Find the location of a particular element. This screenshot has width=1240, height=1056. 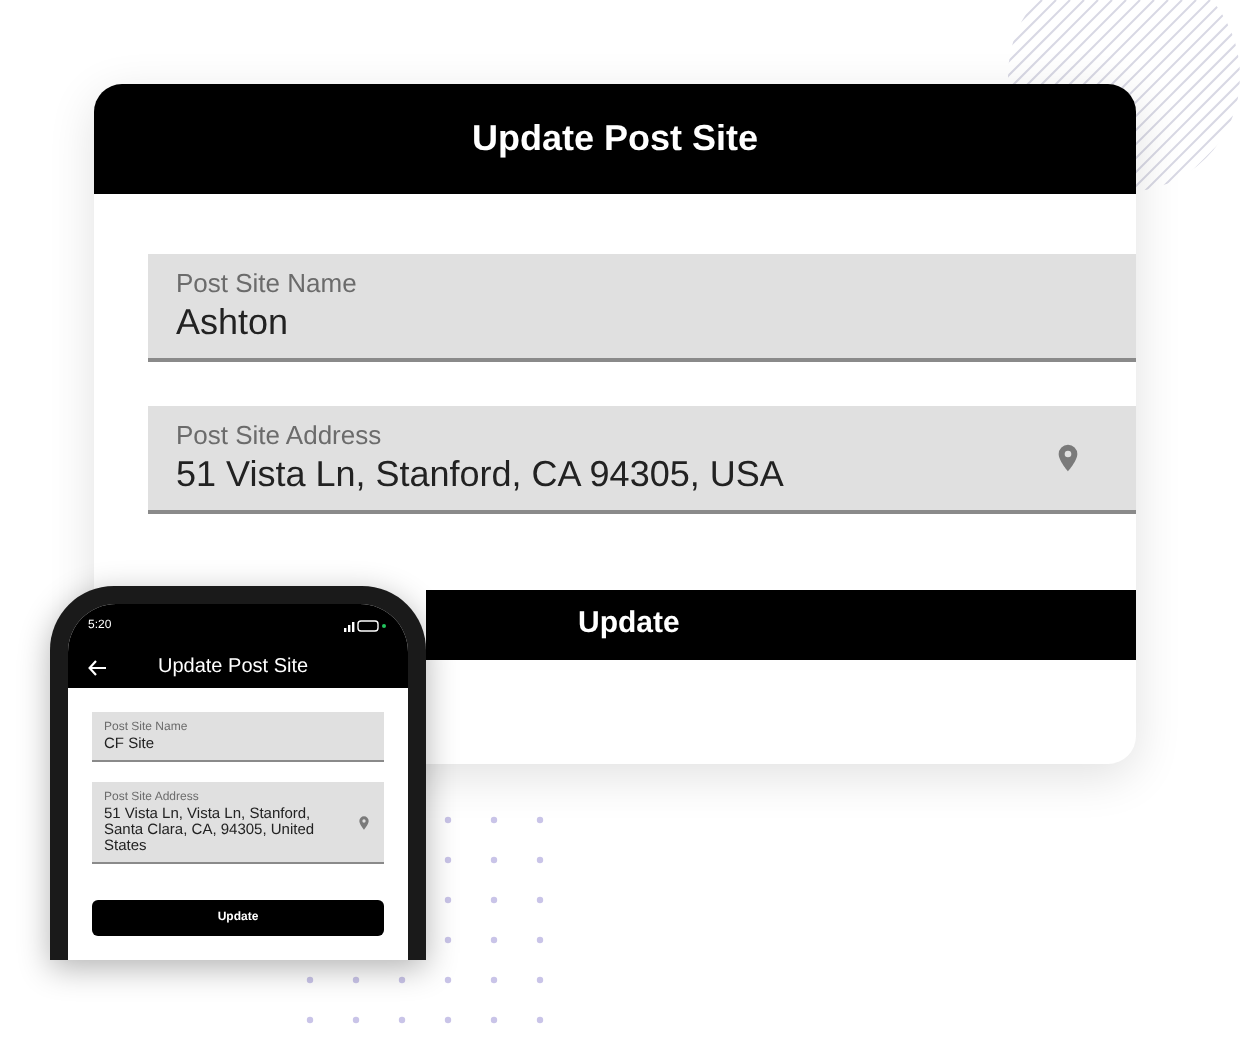

field-value: 51 Vista Ln, Stanford, CA 94305, USA is located at coordinates (481, 474).